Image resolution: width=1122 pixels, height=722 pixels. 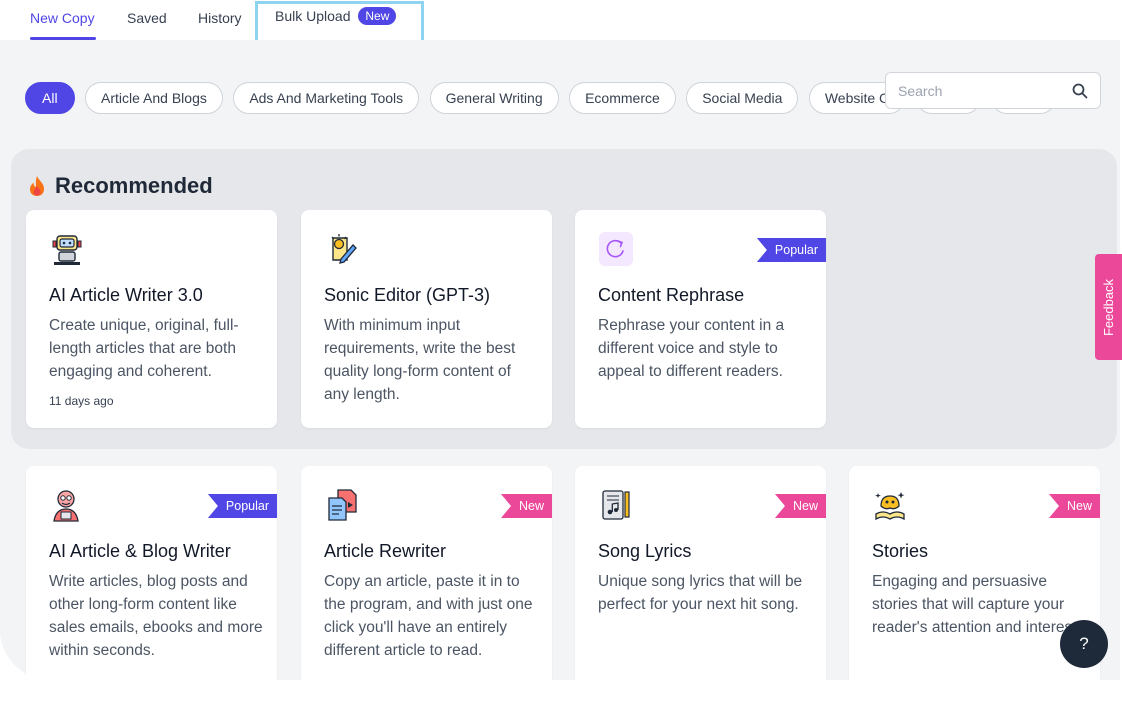 I want to click on feedback-tab: Feedback, so click(x=1108, y=307).